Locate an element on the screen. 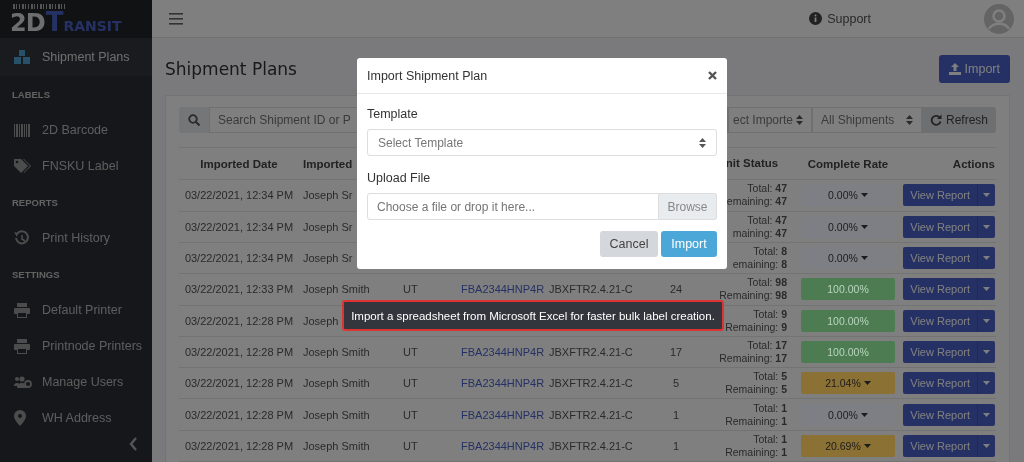 The image size is (1024, 462). sidebar-item: 2D Barcode is located at coordinates (76, 130).